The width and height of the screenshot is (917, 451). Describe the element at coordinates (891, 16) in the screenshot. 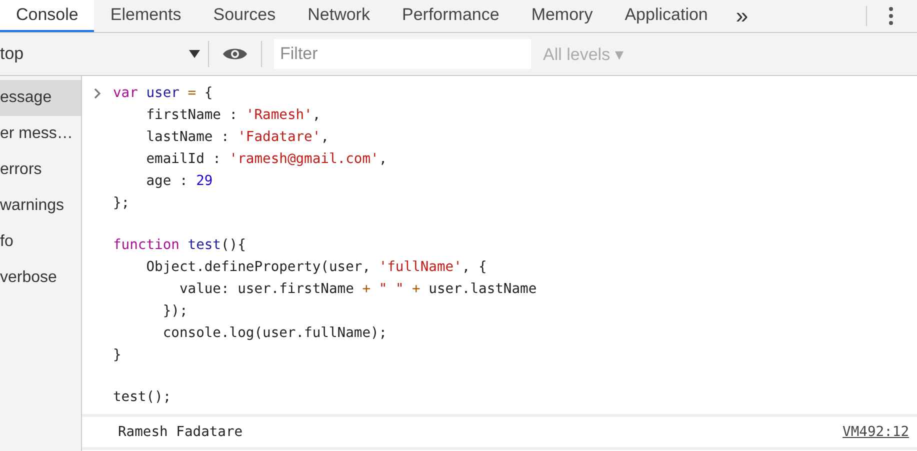

I see `more-options-icon` at that location.